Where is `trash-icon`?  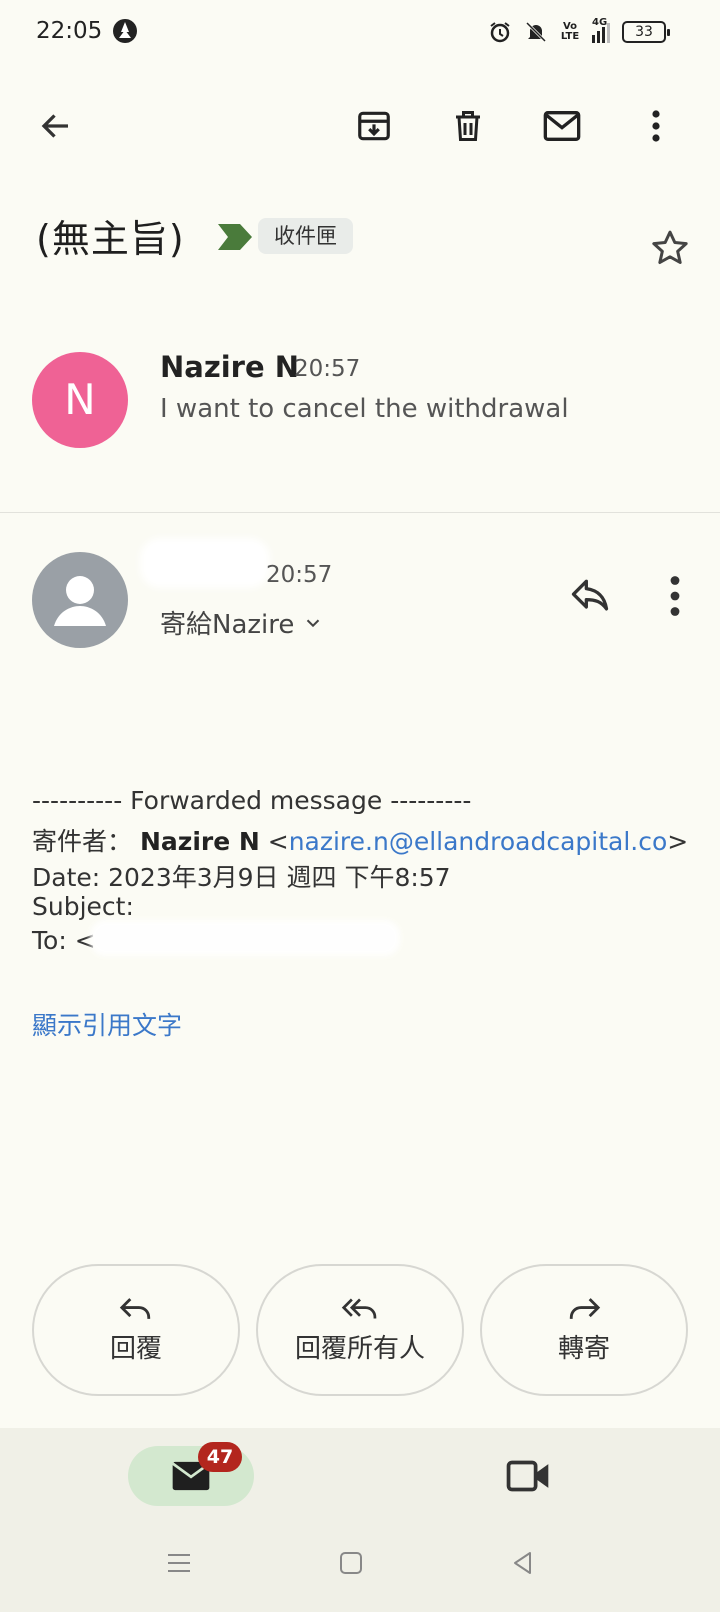
trash-icon is located at coordinates (468, 126).